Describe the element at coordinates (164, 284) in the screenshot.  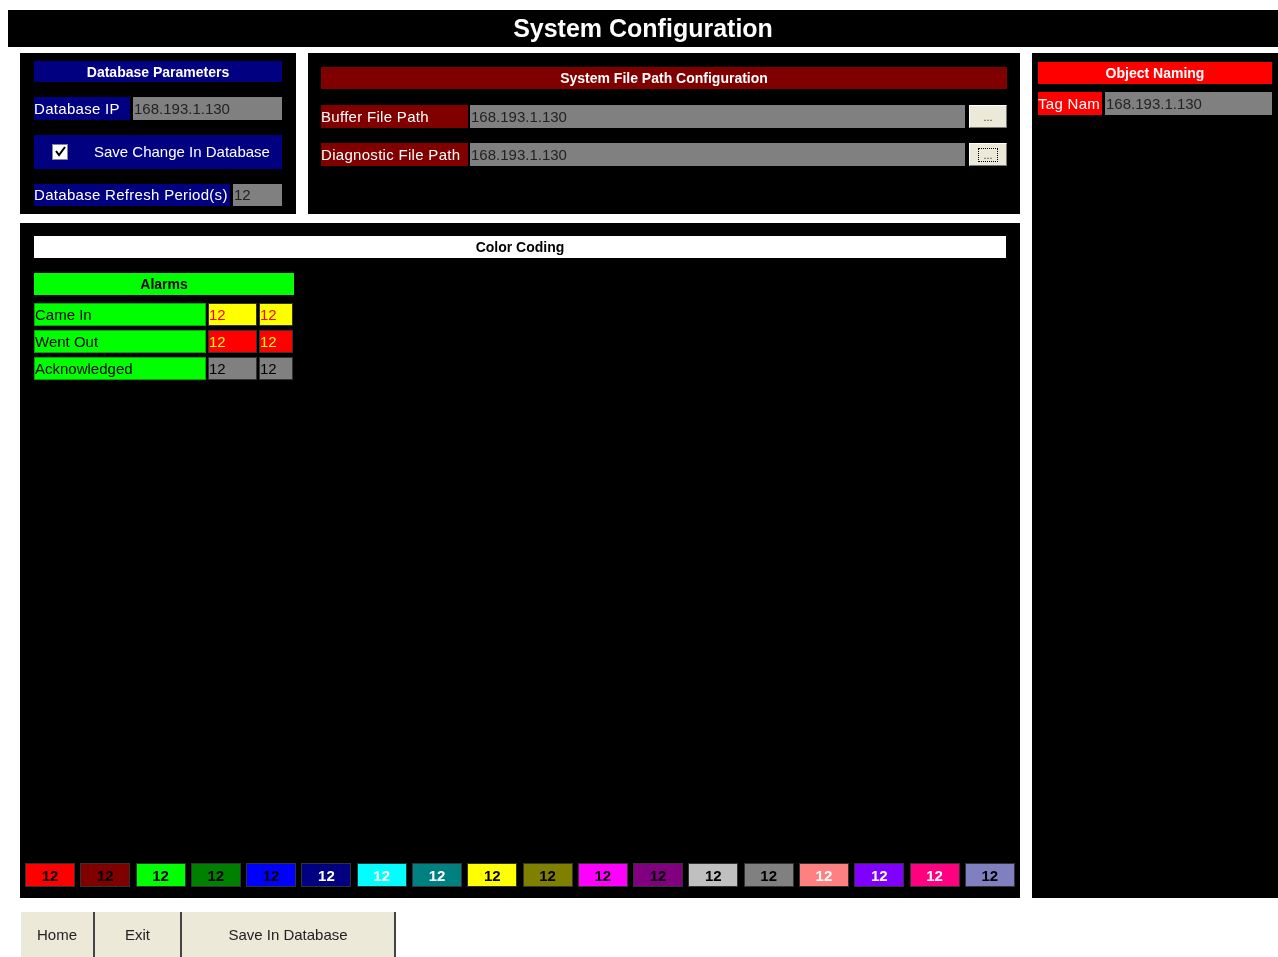
I see `alarms-header: Alarms` at that location.